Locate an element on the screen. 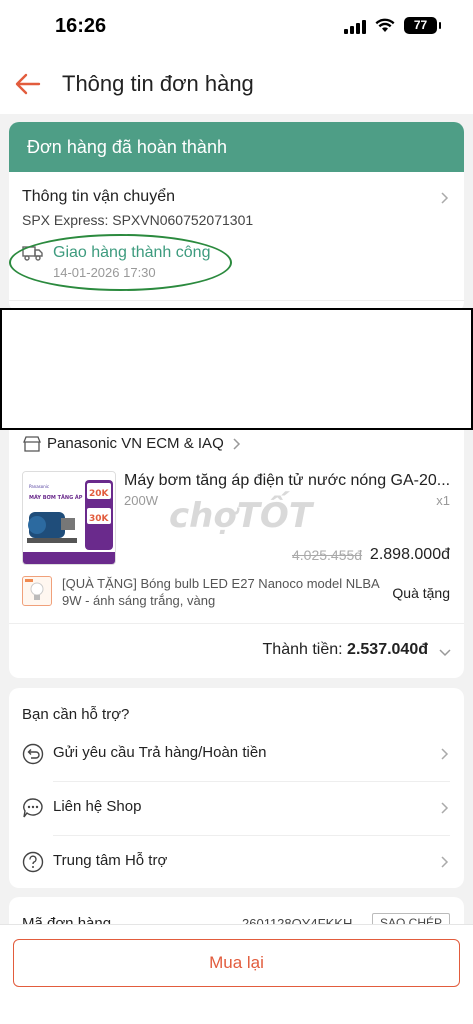 Image resolution: width=473 pixels, height=1024 pixels. wifi-icon is located at coordinates (385, 25).